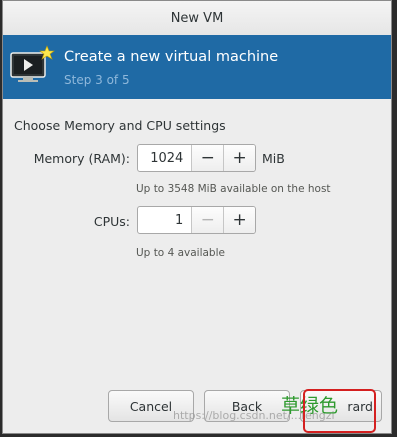  Describe the element at coordinates (207, 158) in the screenshot. I see `memory-decrement-button: −` at that location.